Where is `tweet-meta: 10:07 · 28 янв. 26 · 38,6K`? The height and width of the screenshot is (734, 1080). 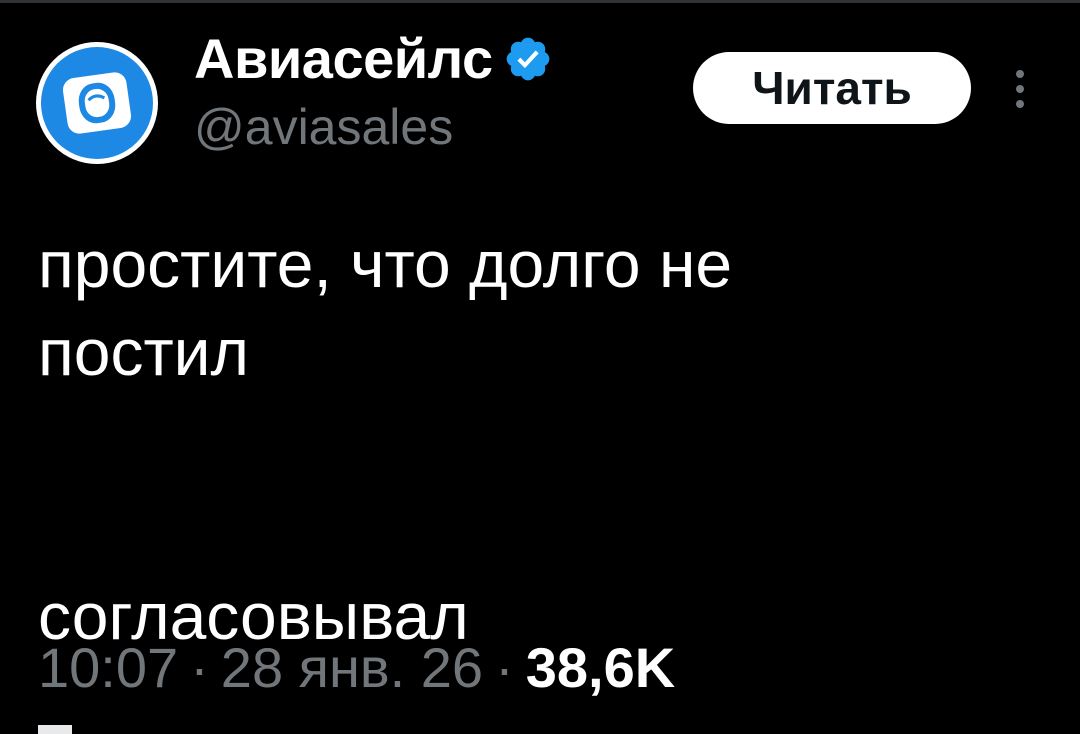 tweet-meta: 10:07 · 28 янв. 26 · 38,6K is located at coordinates (356, 668).